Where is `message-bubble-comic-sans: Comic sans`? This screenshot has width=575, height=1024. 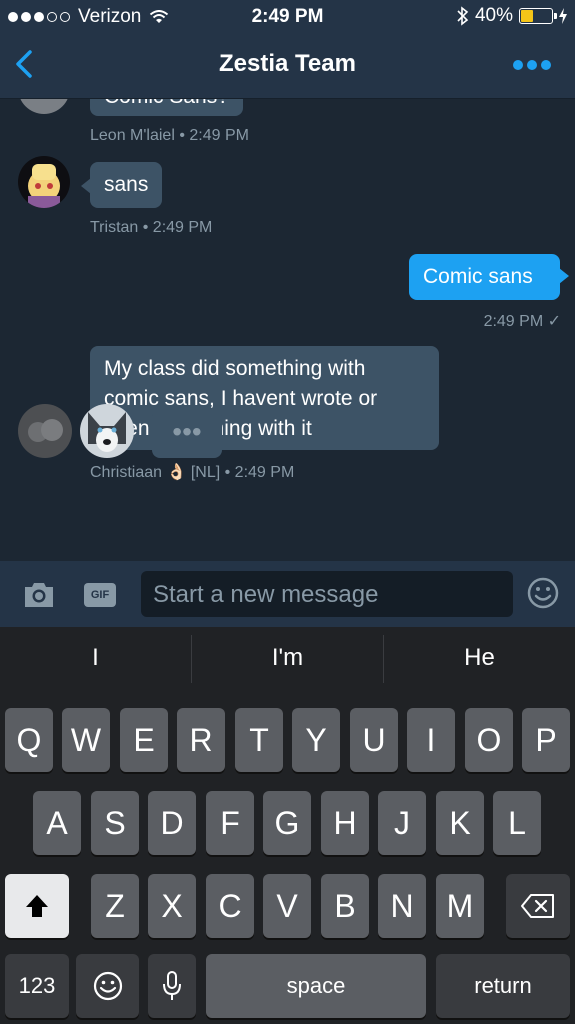 message-bubble-comic-sans: Comic sans is located at coordinates (484, 277).